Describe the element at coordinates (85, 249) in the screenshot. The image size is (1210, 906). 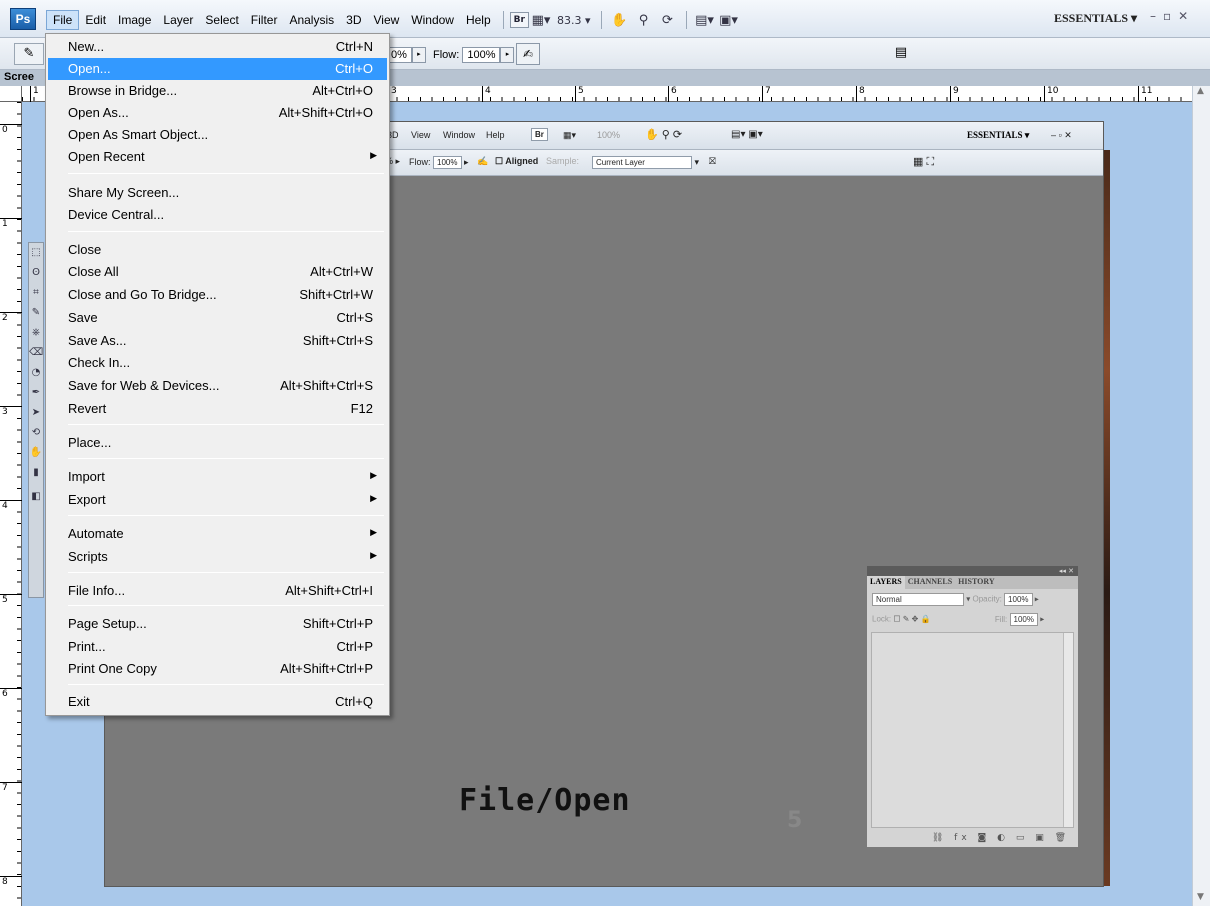
I see `menu-item-label: Close` at that location.